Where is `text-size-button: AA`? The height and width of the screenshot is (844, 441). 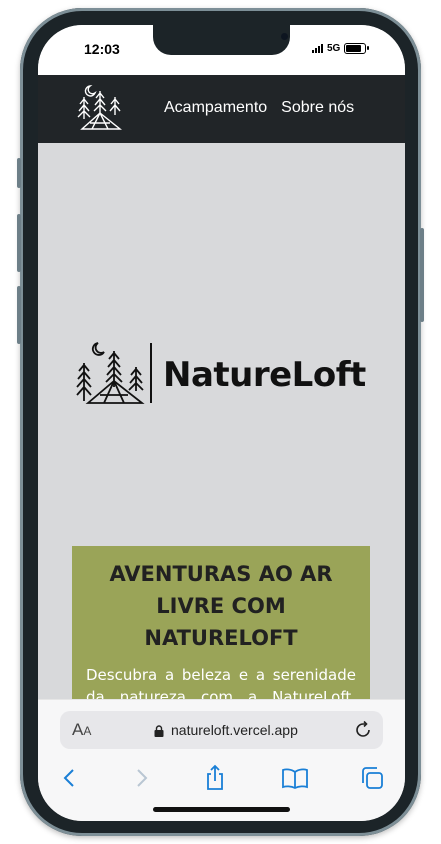
text-size-button: AA is located at coordinates (81, 730).